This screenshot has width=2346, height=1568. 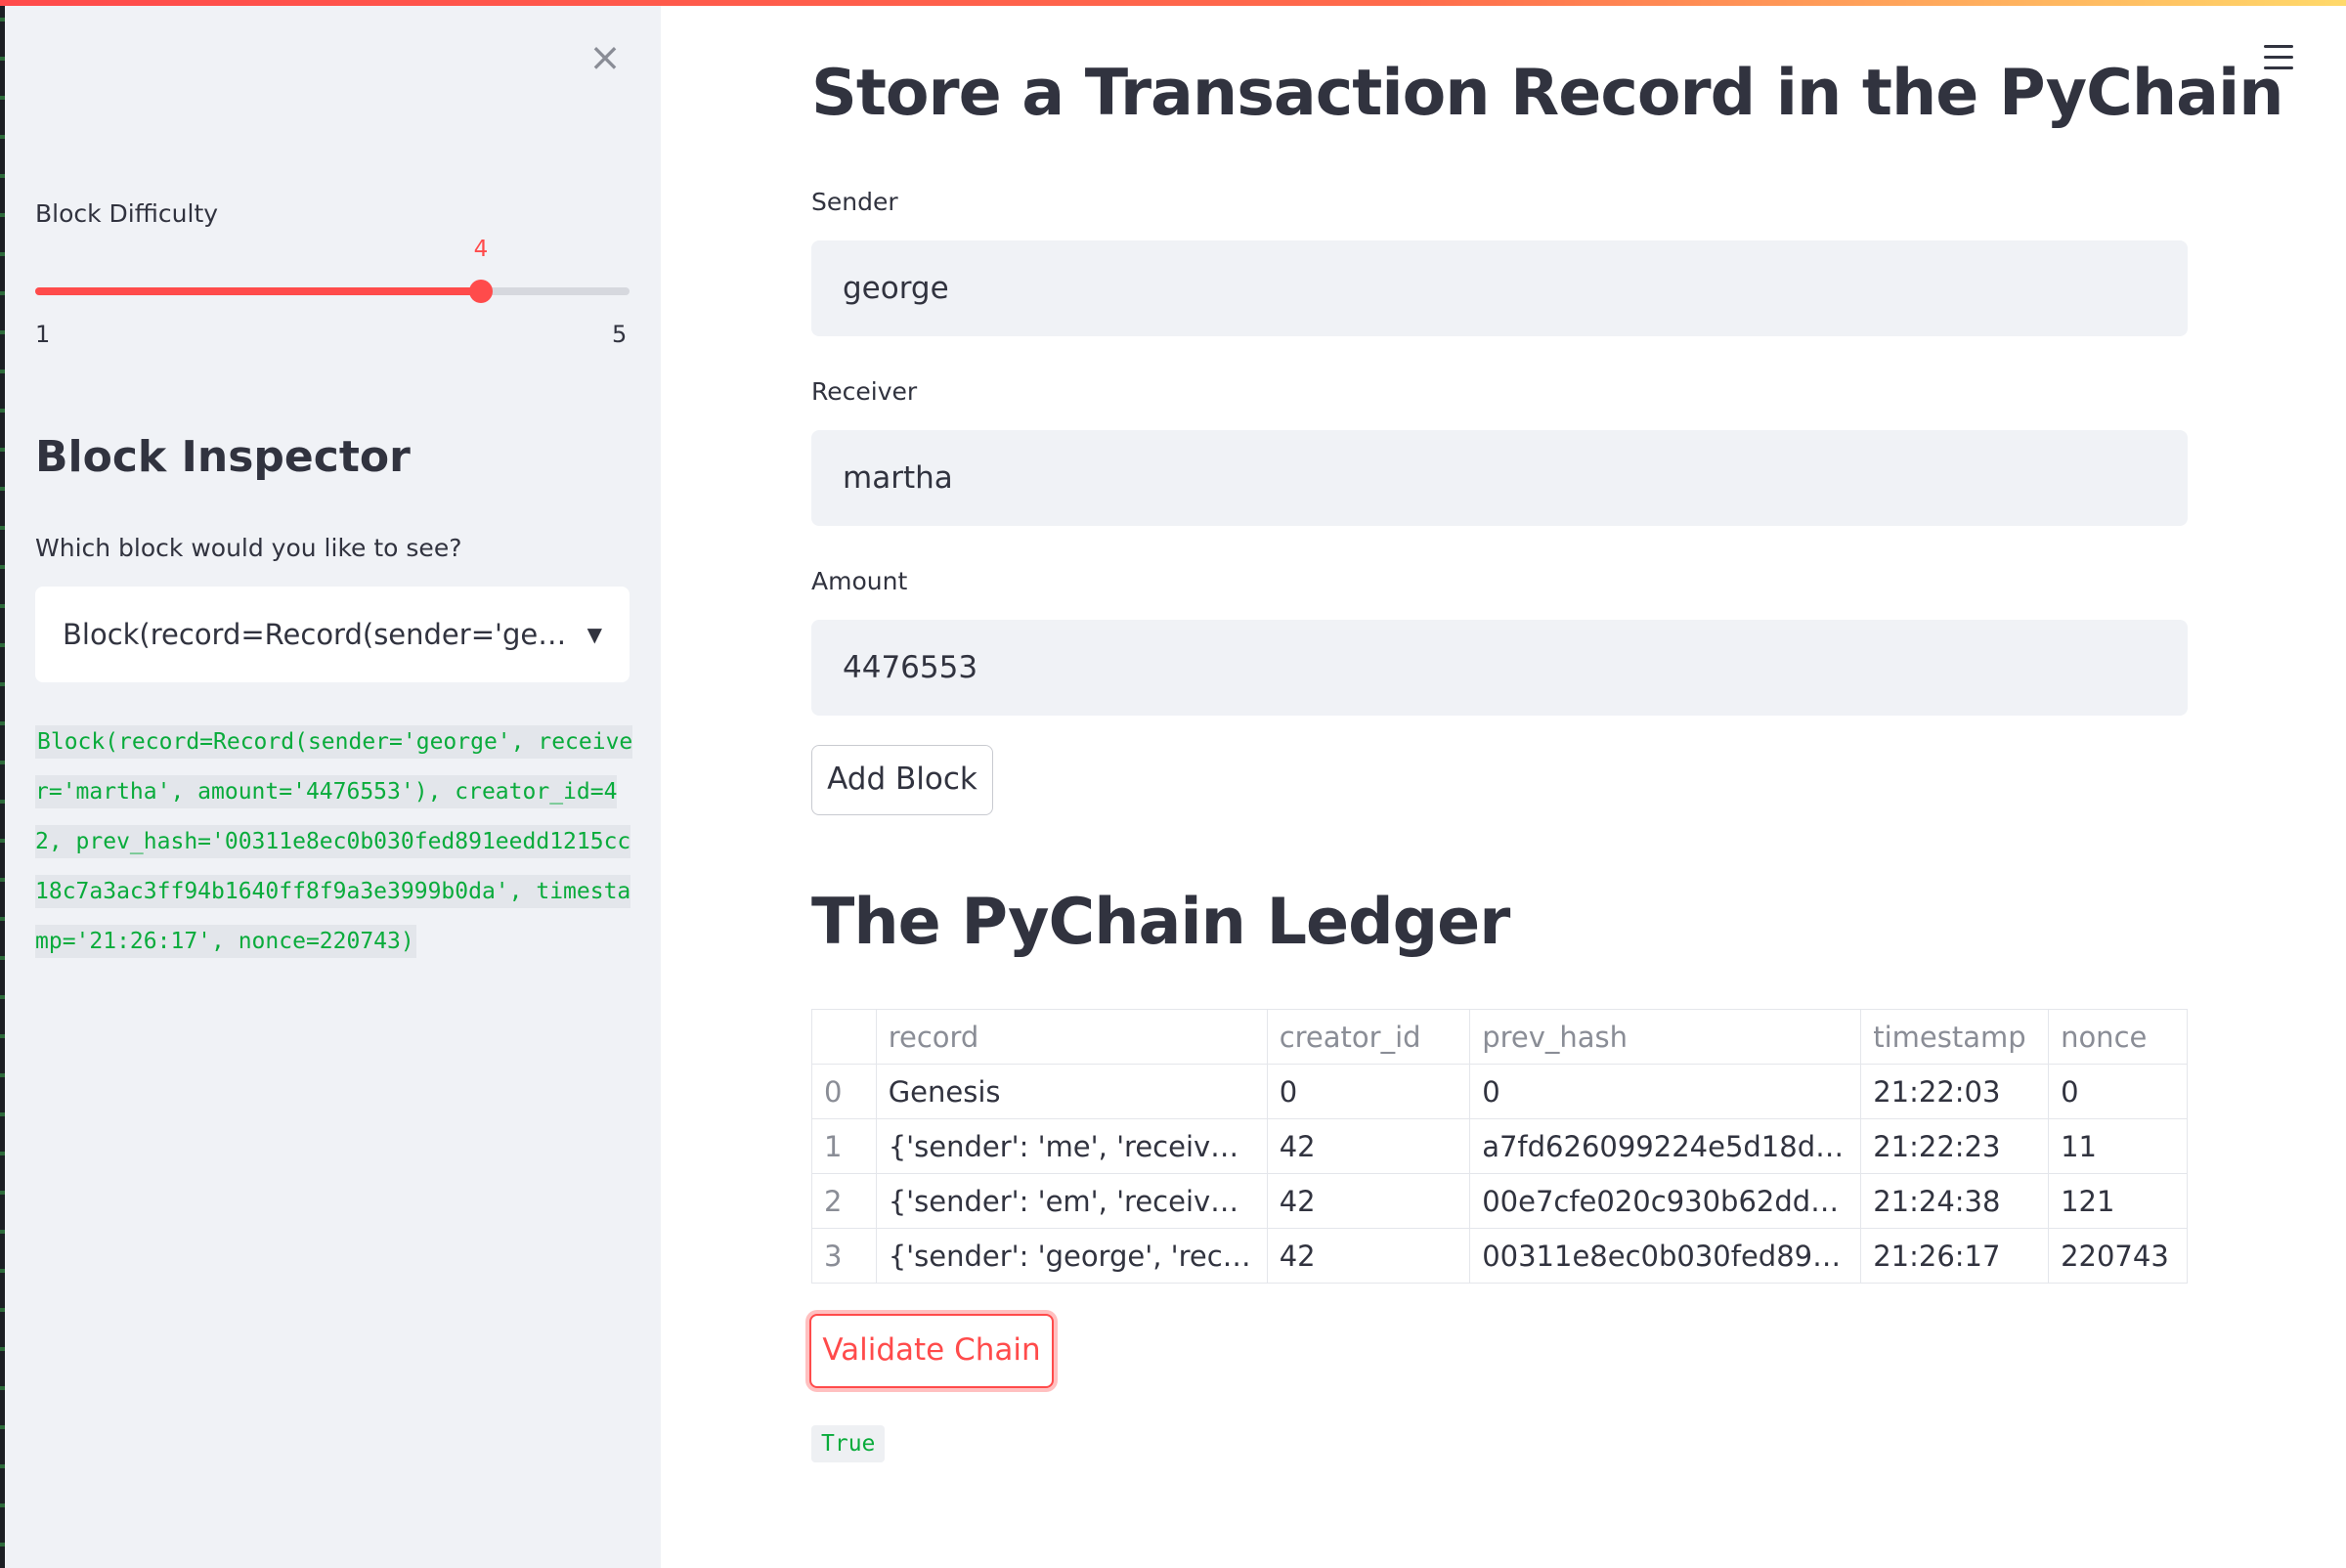 What do you see at coordinates (1499, 288) in the screenshot?
I see `sender-input` at bounding box center [1499, 288].